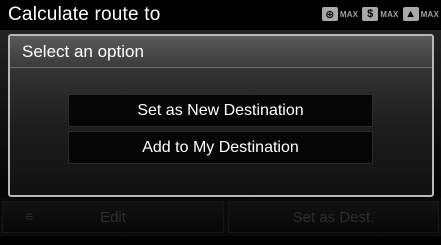 The width and height of the screenshot is (441, 245). What do you see at coordinates (329, 14) in the screenshot?
I see `toll-road-icon: ⊕` at bounding box center [329, 14].